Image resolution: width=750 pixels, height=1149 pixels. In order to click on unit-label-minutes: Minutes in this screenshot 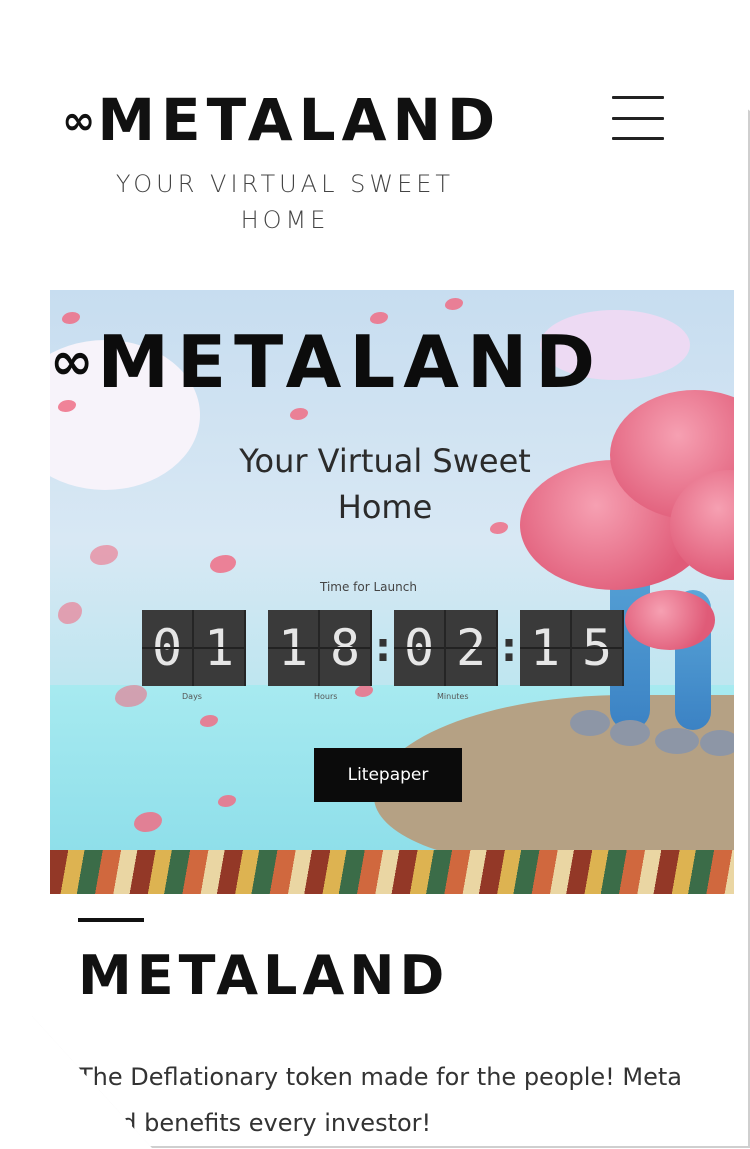, I will do `click(453, 696)`.